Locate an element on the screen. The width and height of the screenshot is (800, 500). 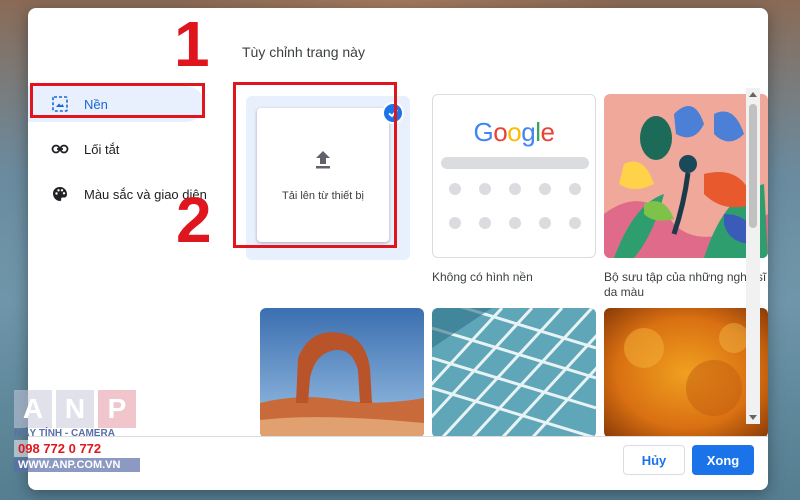
orange-texture-tile is located at coordinates (686, 372).